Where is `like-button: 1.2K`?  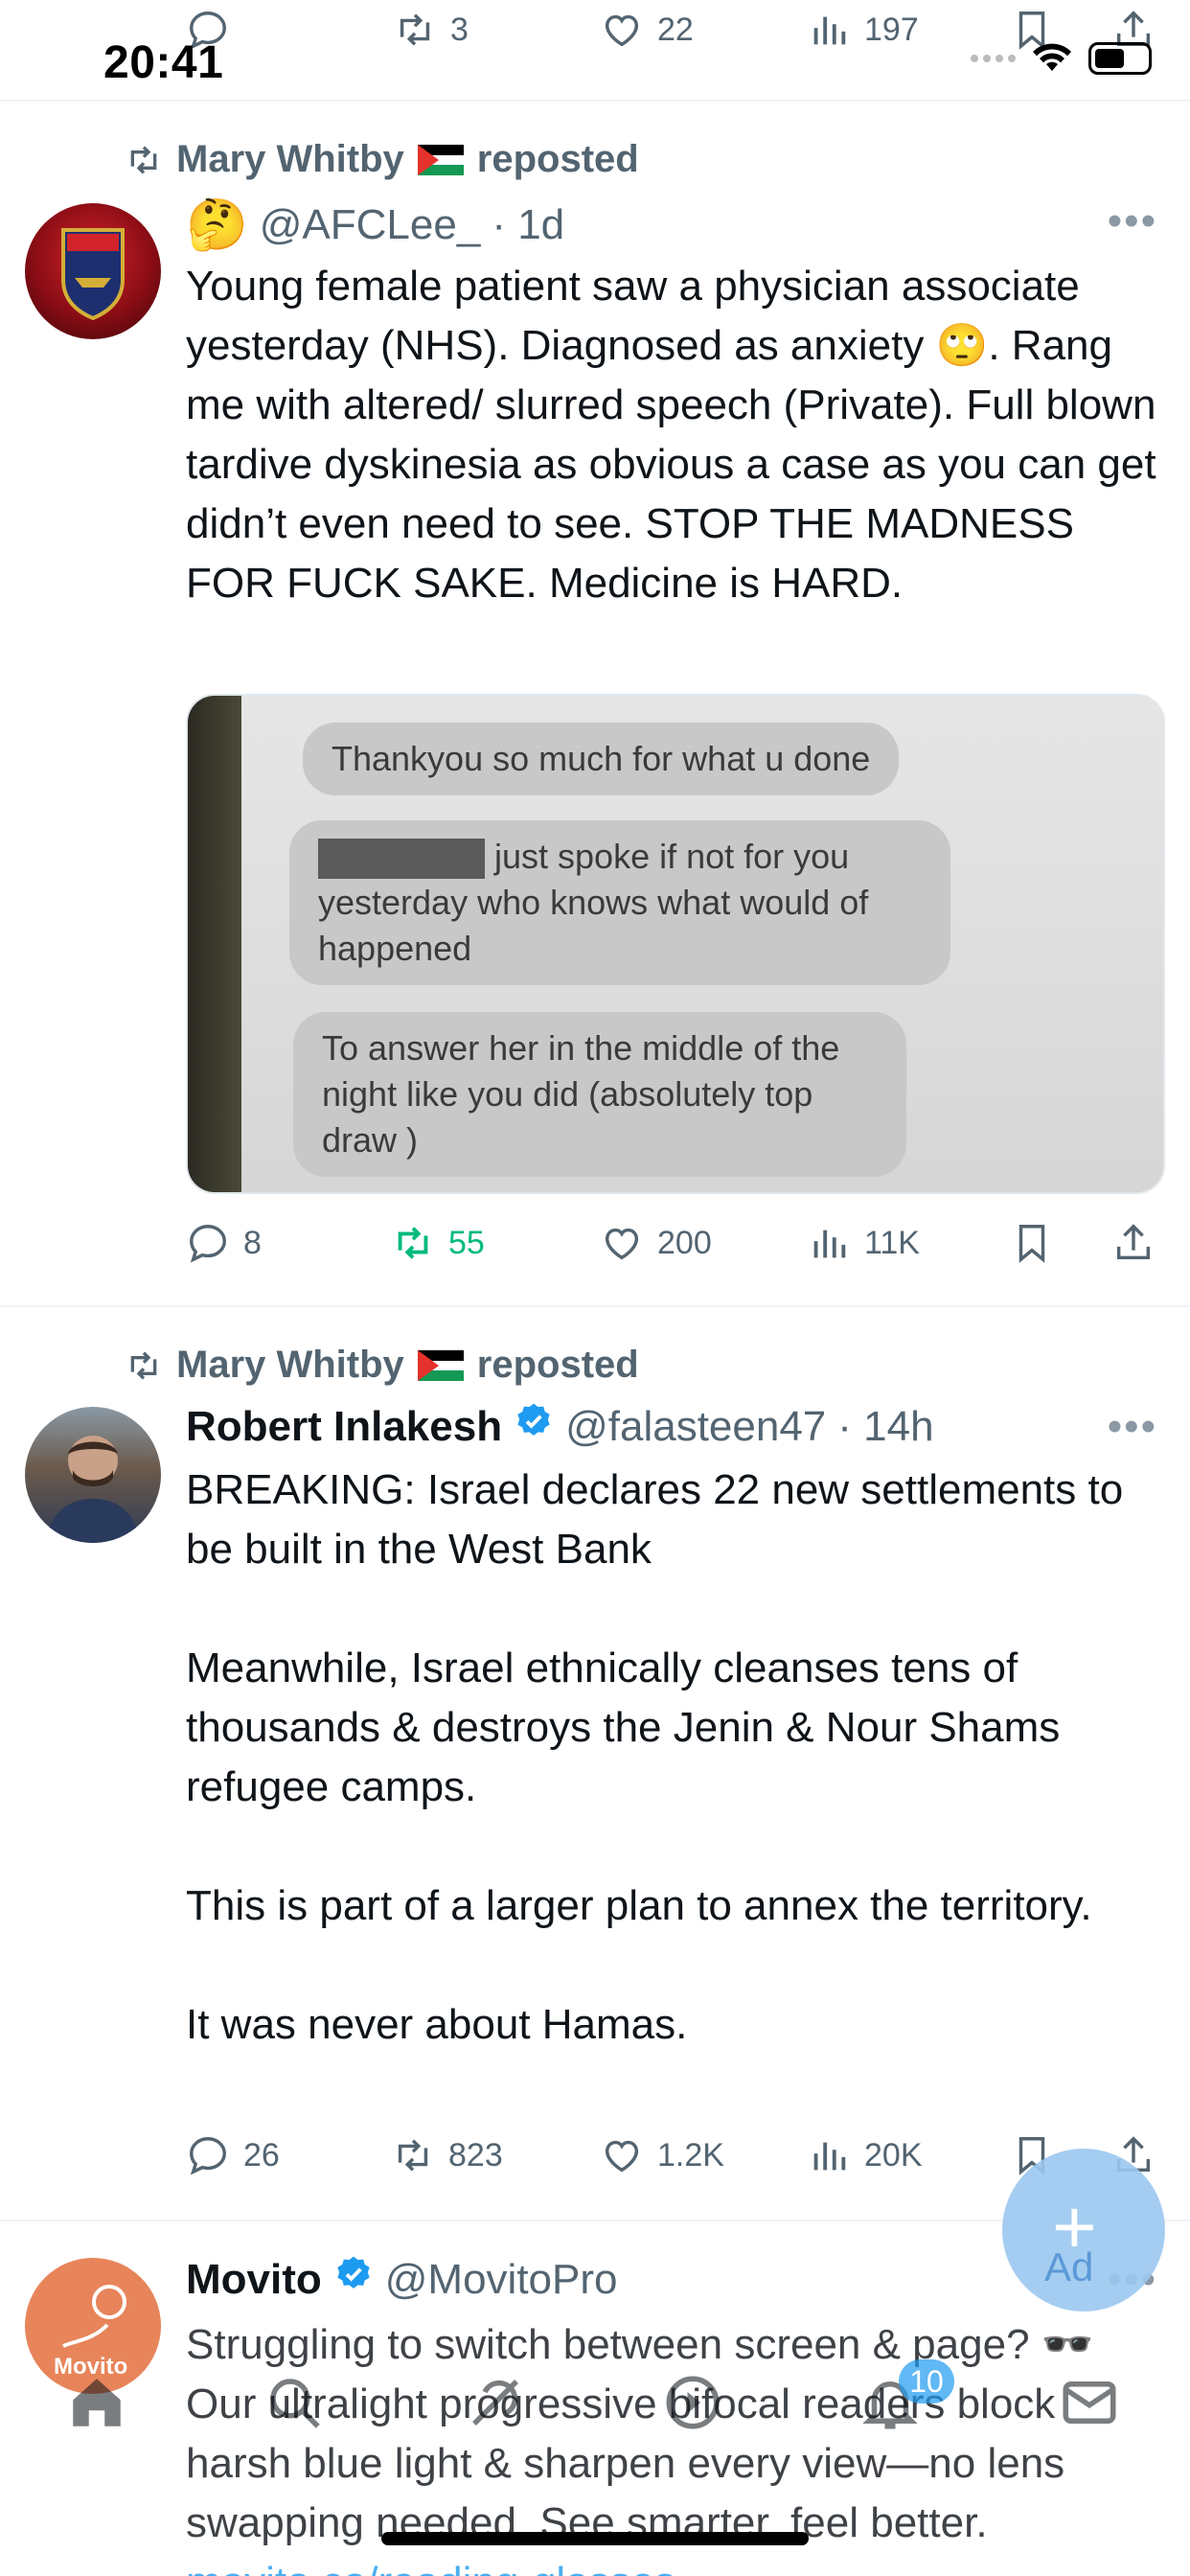
like-button: 1.2K is located at coordinates (662, 2155).